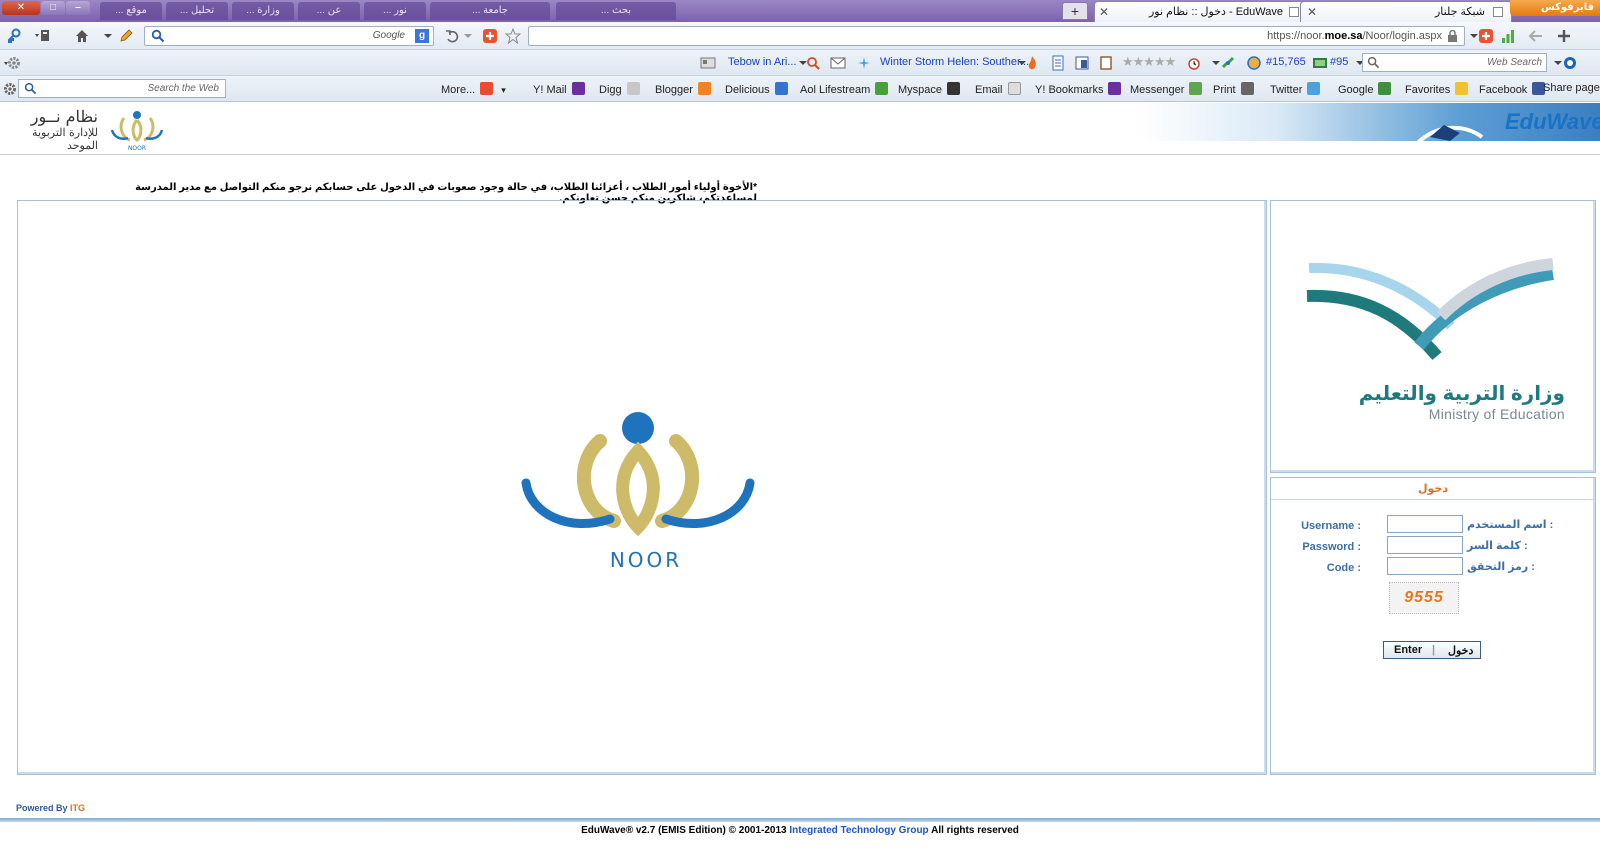 The height and width of the screenshot is (860, 1600). Describe the element at coordinates (1536, 36) in the screenshot. I see `back-arrow-icon` at that location.